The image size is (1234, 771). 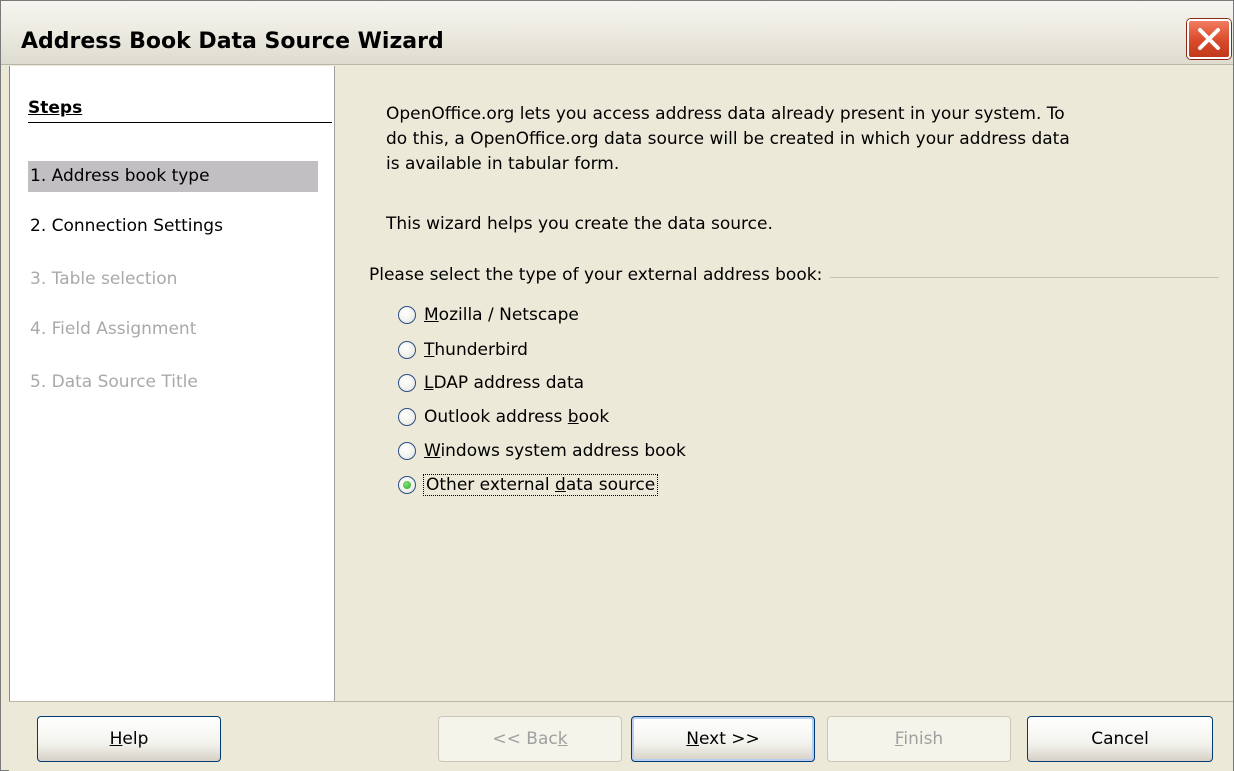 I want to click on option-thunderbird: Thunderbird, so click(x=463, y=350).